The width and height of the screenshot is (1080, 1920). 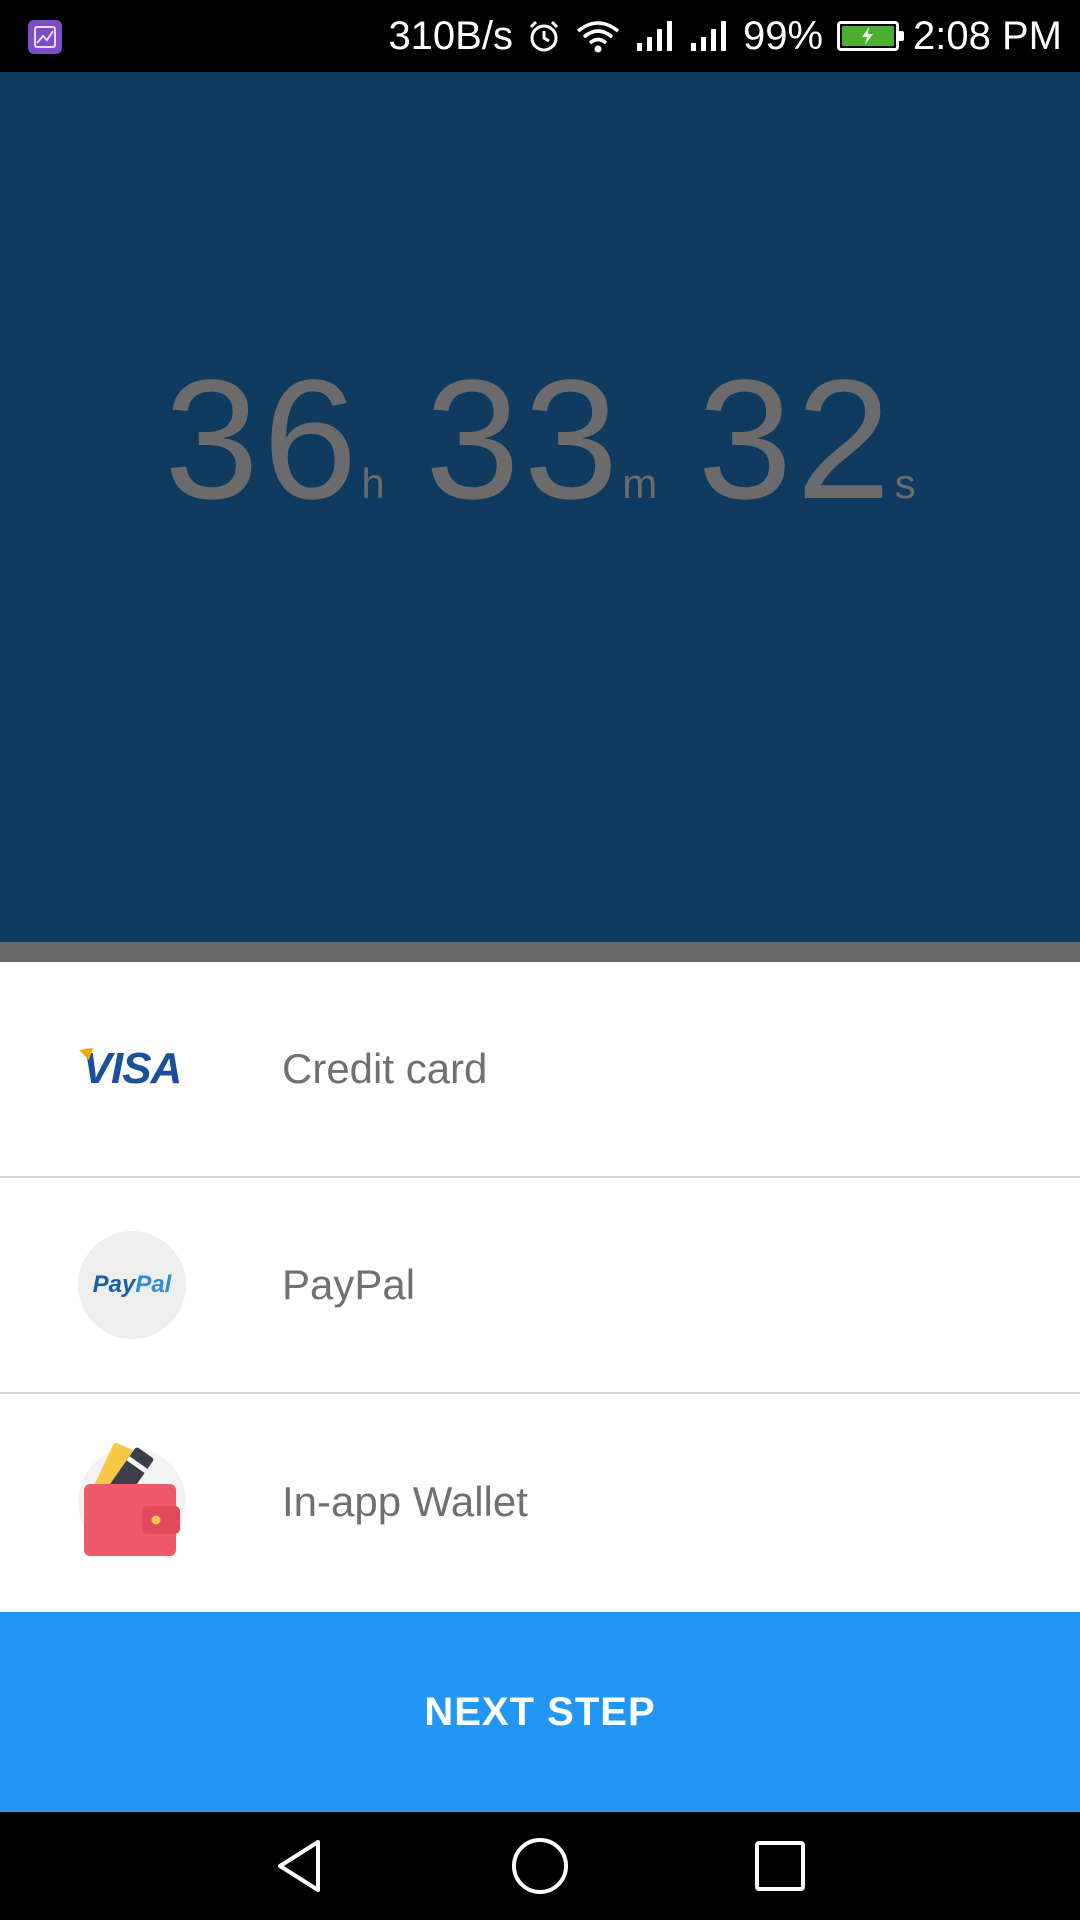 What do you see at coordinates (987, 35) in the screenshot?
I see `clock: 2:08 PM` at bounding box center [987, 35].